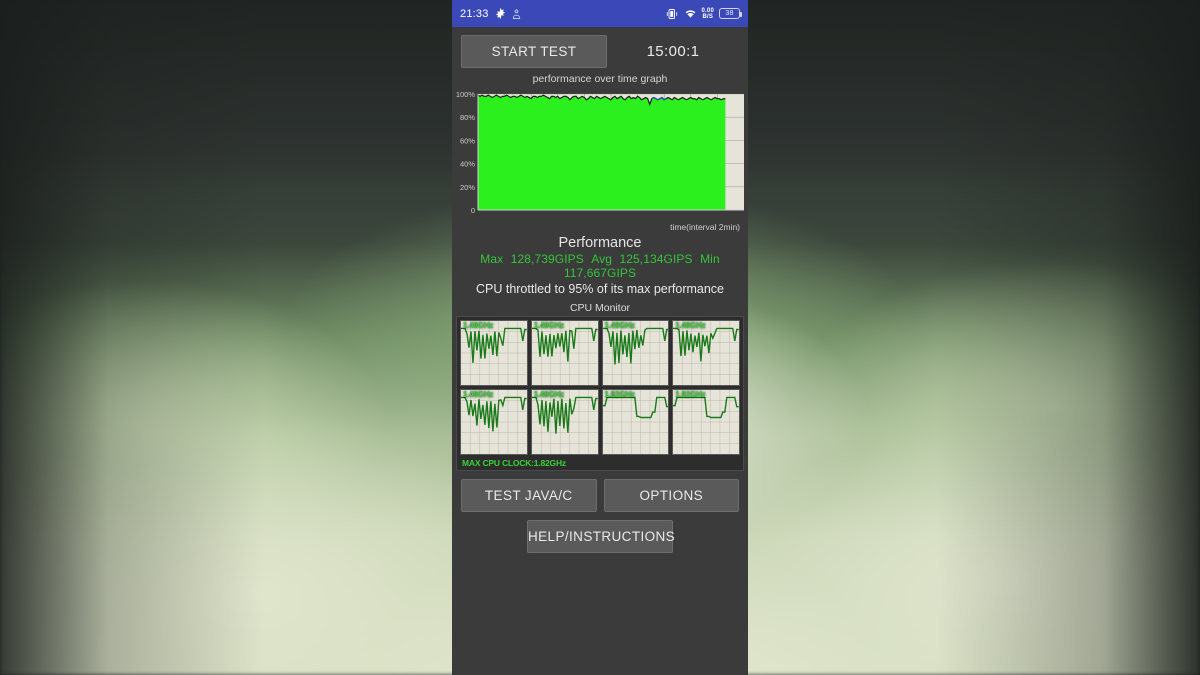 Image resolution: width=1200 pixels, height=675 pixels. I want to click on status-bar-clock: 21:33, so click(474, 13).